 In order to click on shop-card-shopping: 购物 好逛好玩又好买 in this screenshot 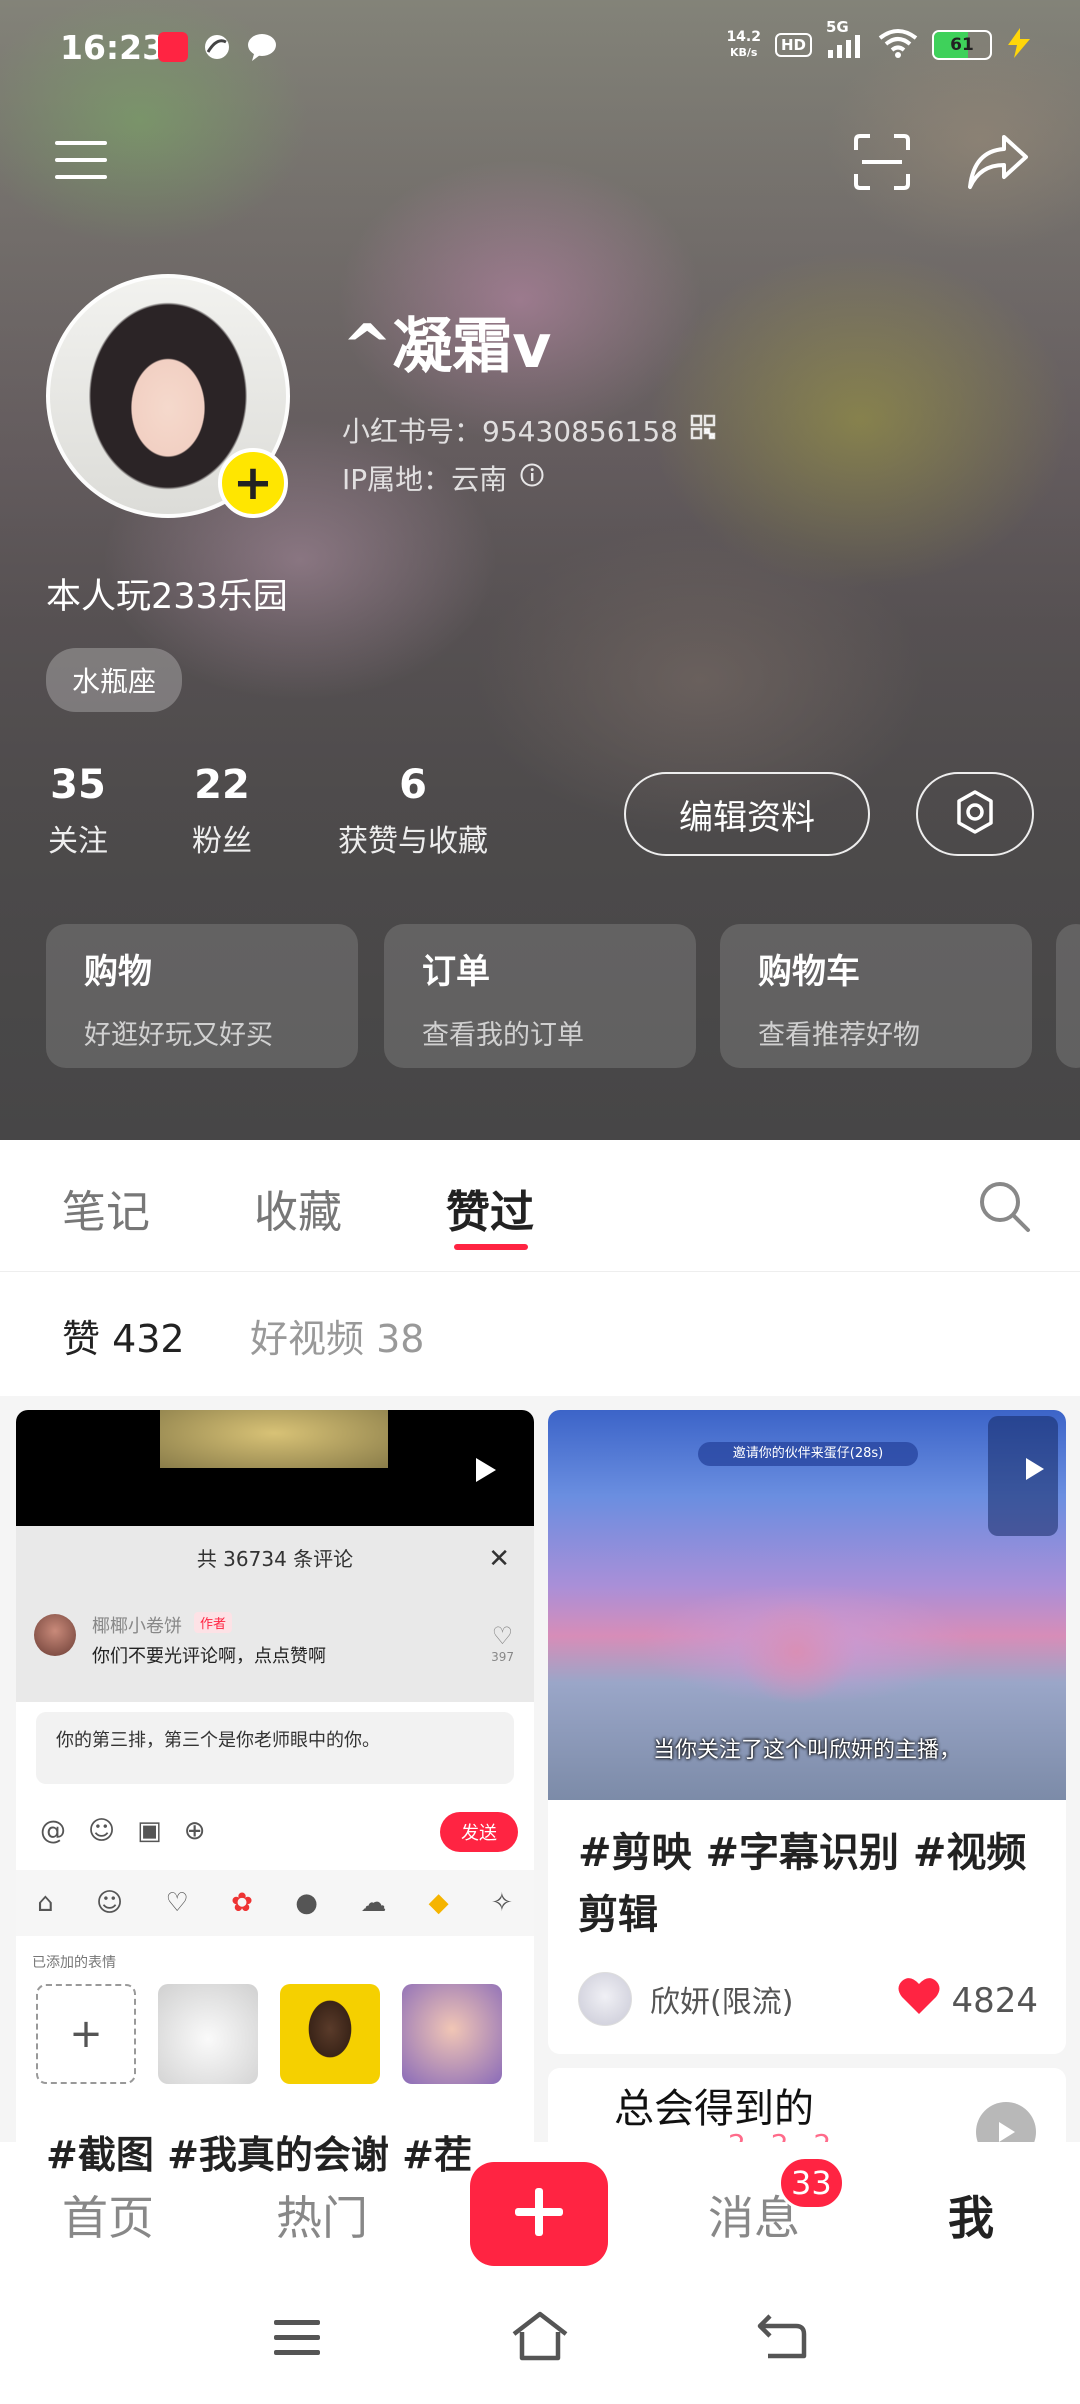, I will do `click(202, 996)`.